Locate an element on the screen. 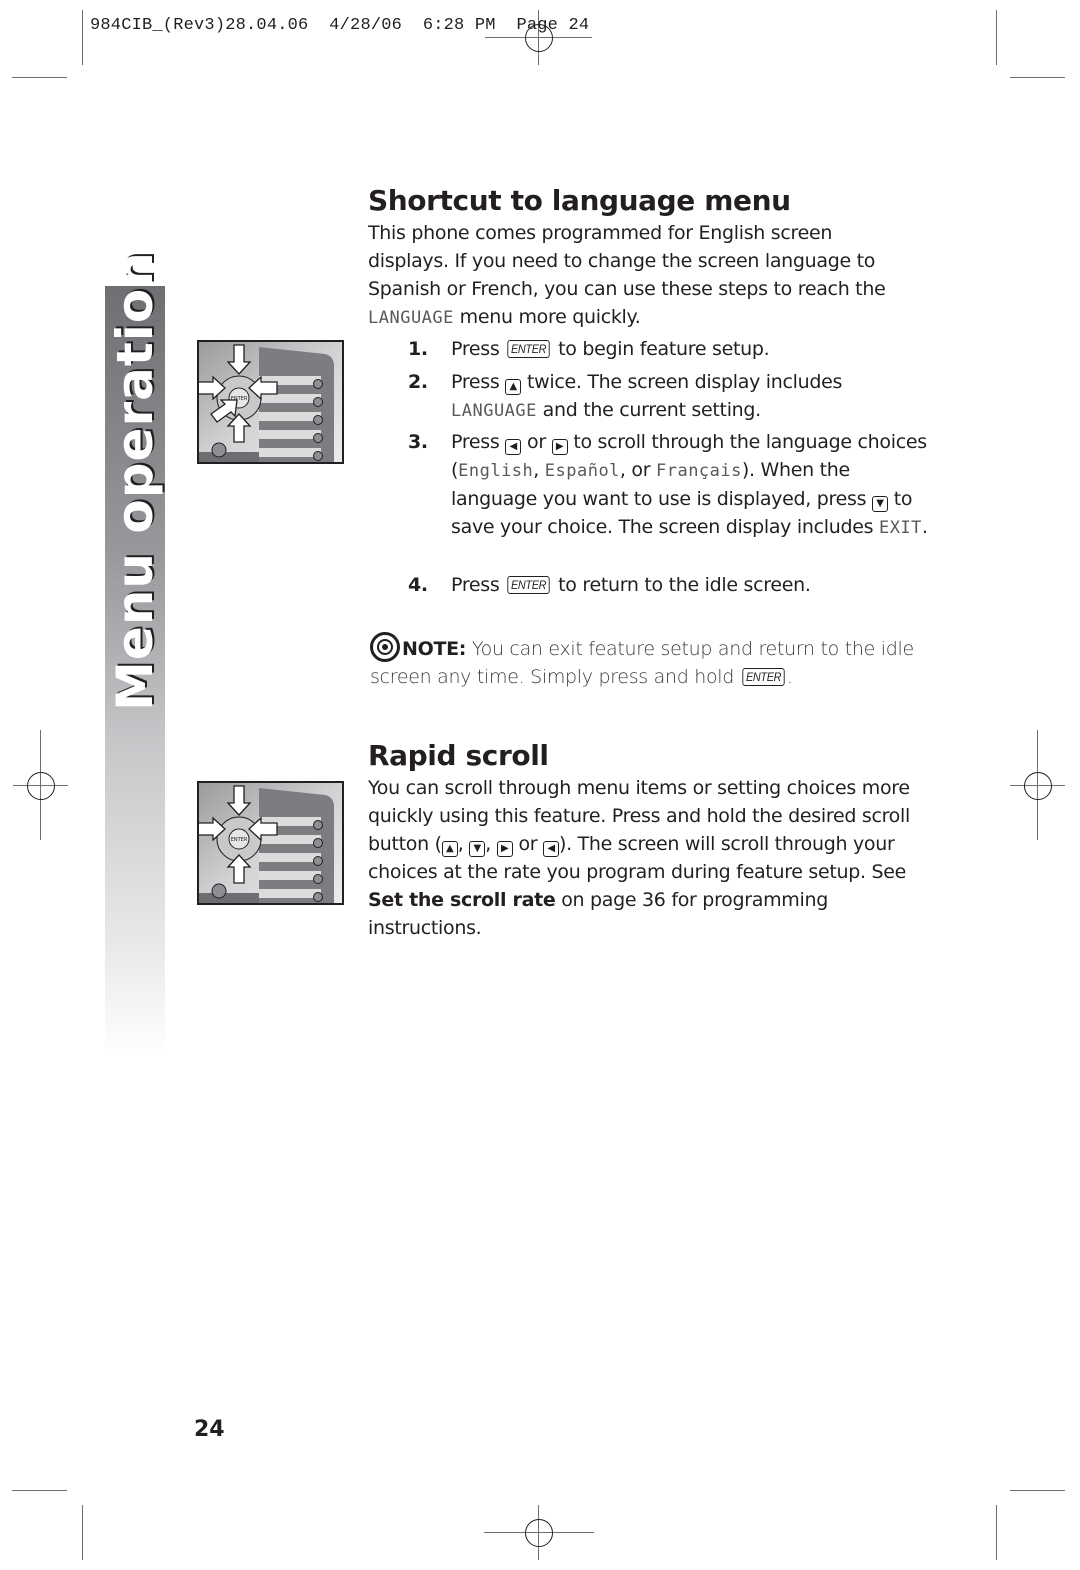 The image size is (1080, 1570). step-1: 1. Press ENTER to begin feature setup. is located at coordinates (668, 349).